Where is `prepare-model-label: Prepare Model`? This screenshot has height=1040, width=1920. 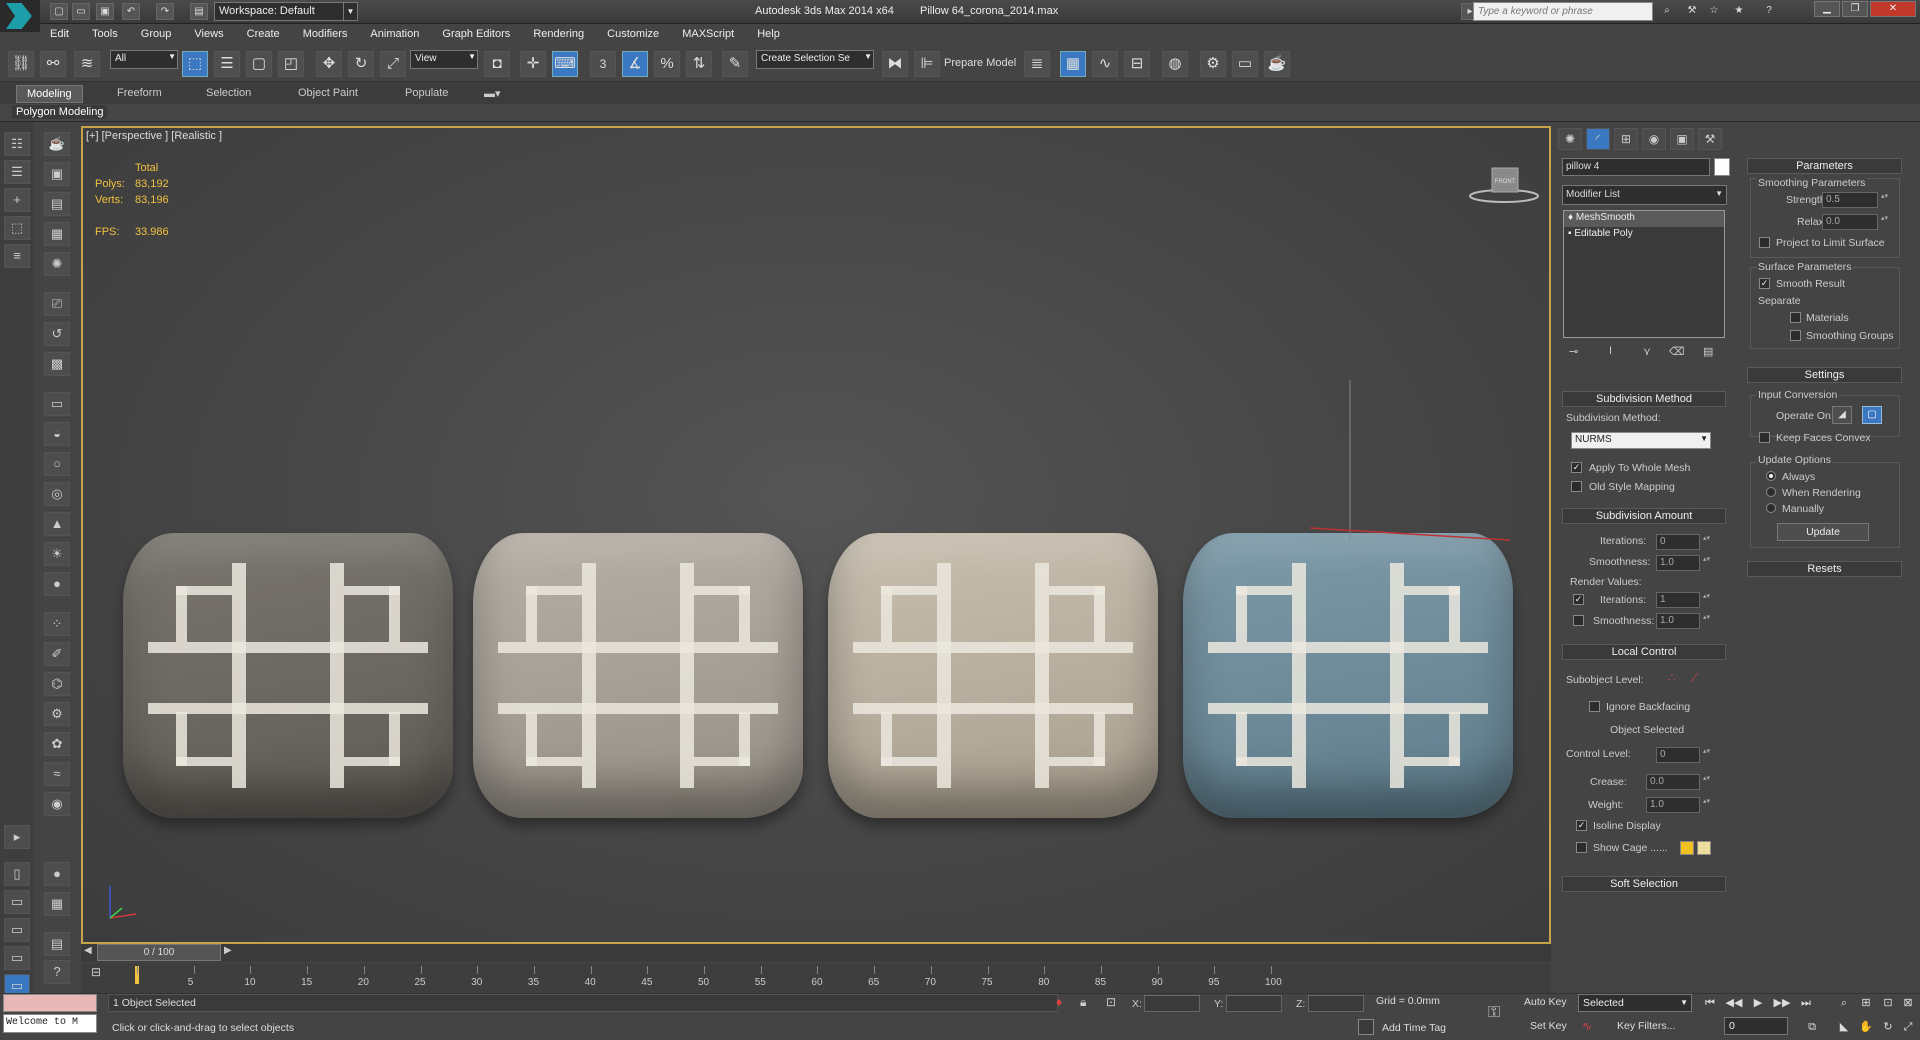 prepare-model-label: Prepare Model is located at coordinates (980, 63).